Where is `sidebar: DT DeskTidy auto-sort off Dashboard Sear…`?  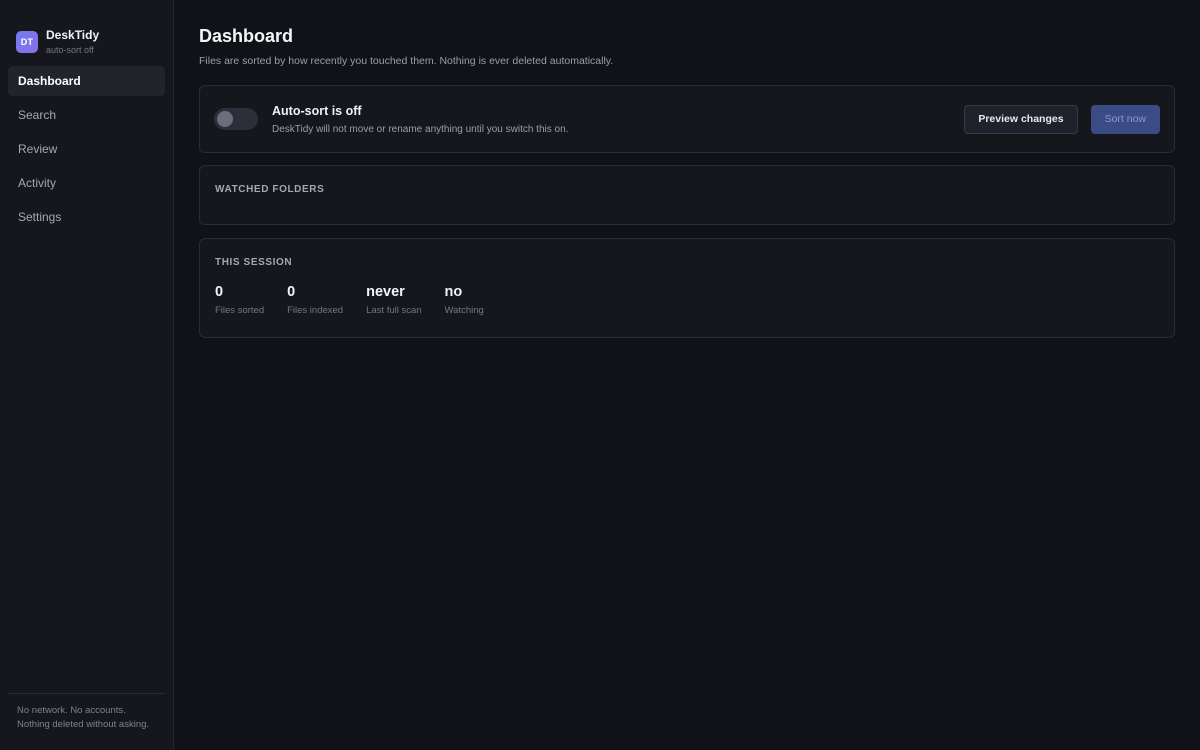
sidebar: DT DeskTidy auto-sort off Dashboard Sear… is located at coordinates (87, 375).